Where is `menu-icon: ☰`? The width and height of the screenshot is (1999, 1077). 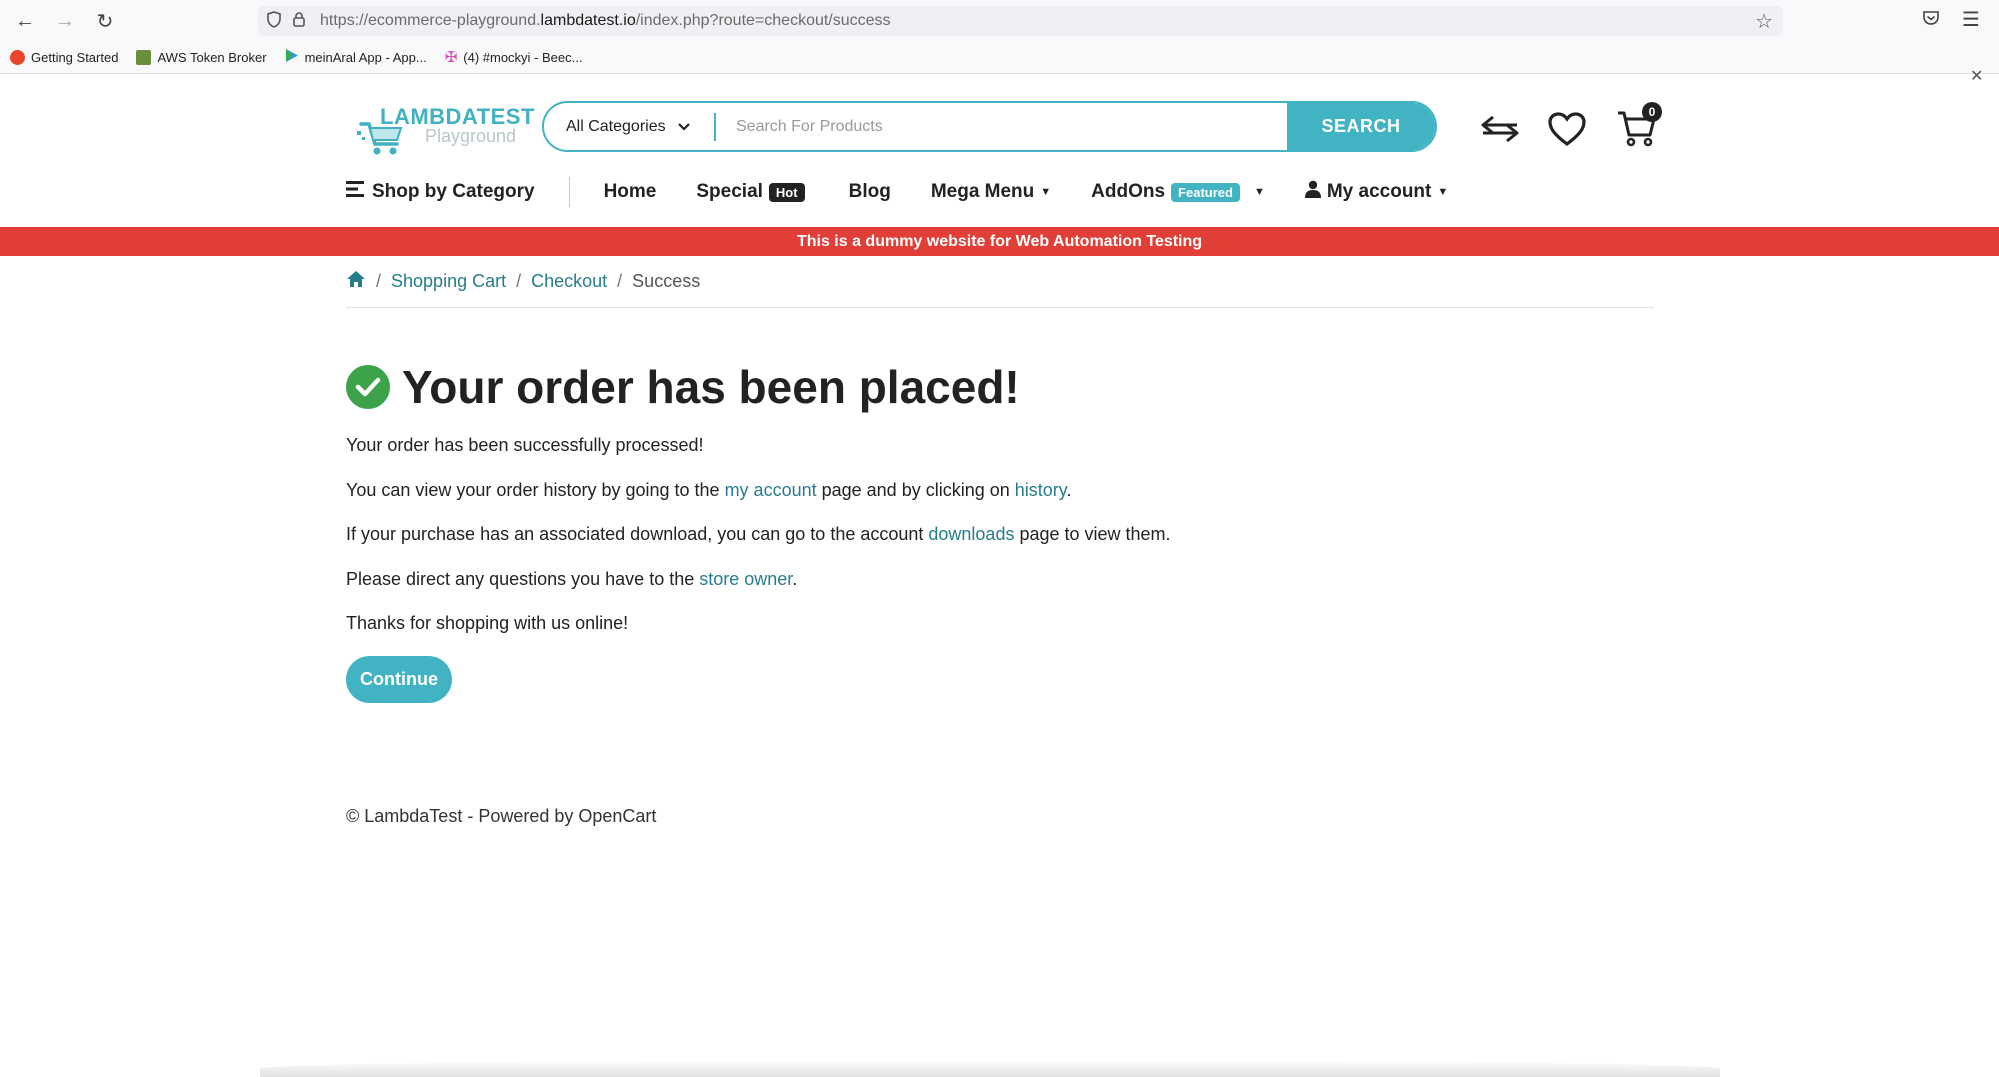 menu-icon: ☰ is located at coordinates (1971, 19).